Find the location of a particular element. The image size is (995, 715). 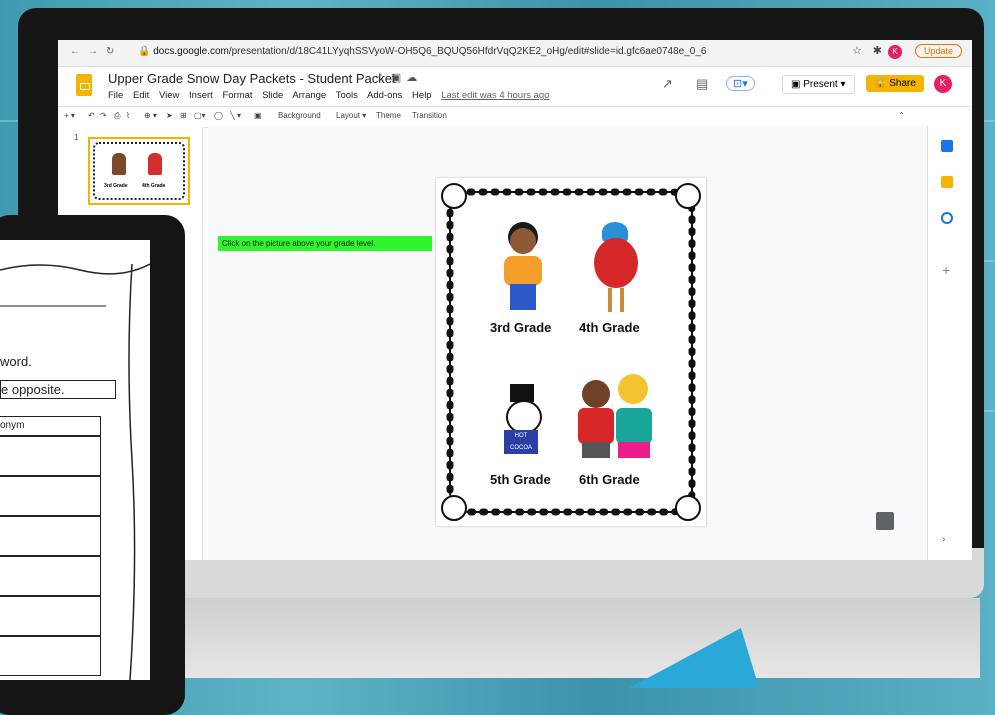

extensions-icon: ✱ is located at coordinates (877, 50).